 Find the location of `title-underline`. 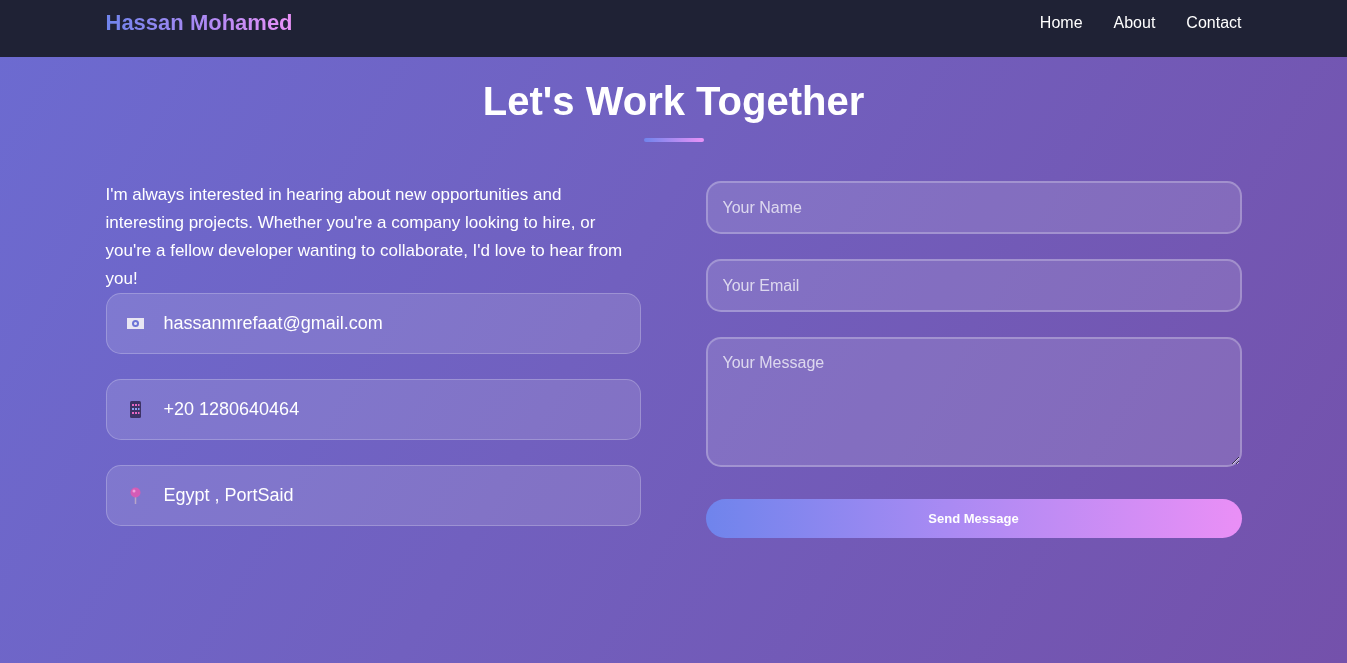

title-underline is located at coordinates (673, 140).